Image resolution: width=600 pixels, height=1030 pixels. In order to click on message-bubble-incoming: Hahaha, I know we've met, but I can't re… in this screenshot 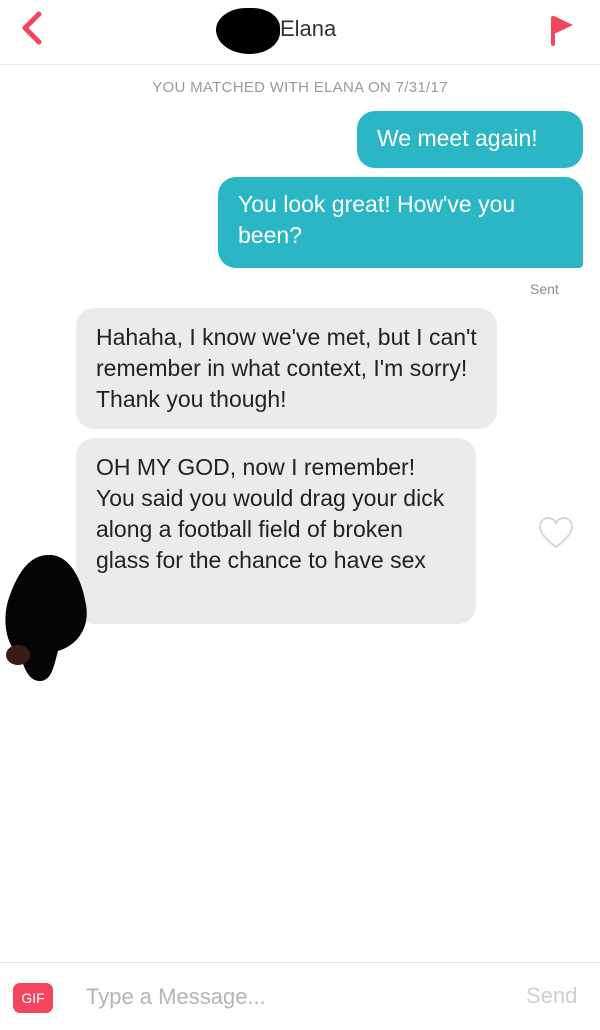, I will do `click(286, 368)`.